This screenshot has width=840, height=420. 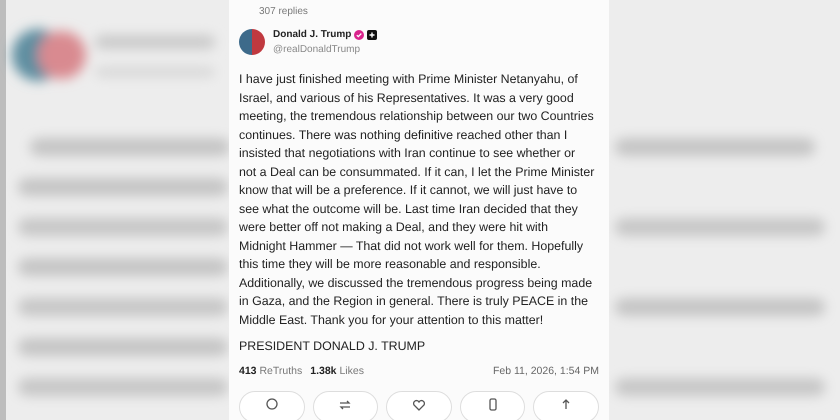 I want to click on stat-count: 413 ReTruths, so click(x=270, y=372).